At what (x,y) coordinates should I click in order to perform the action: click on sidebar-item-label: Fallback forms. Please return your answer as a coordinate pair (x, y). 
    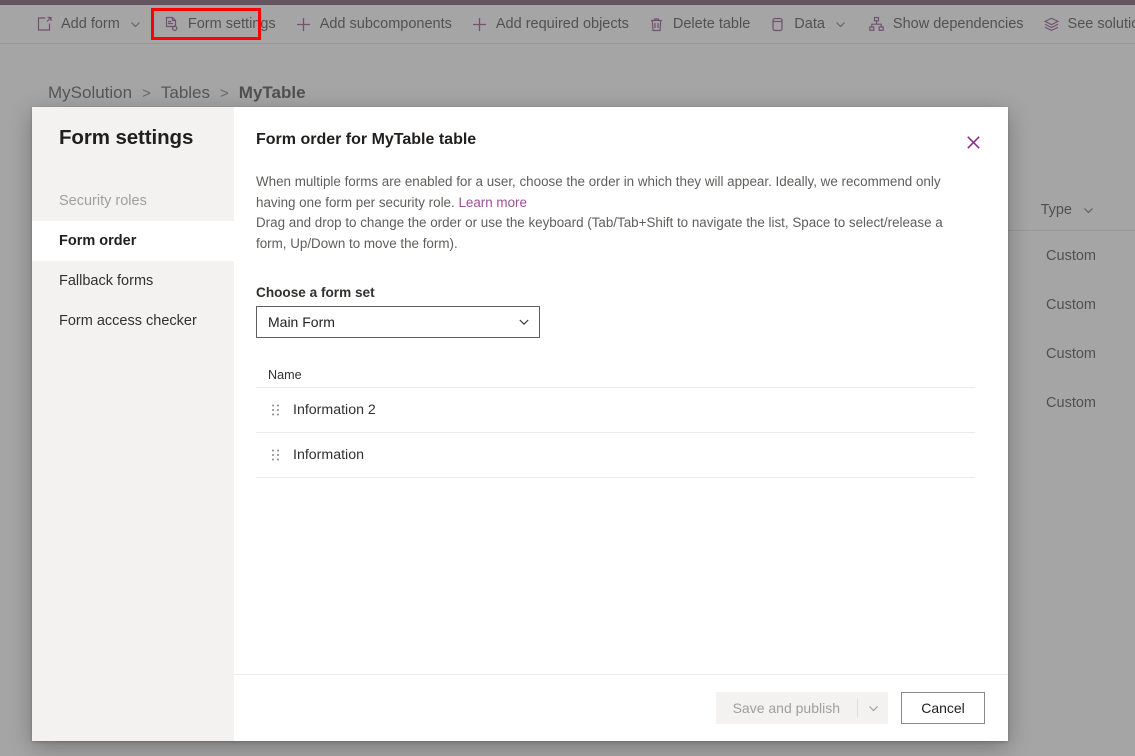
    Looking at the image, I should click on (106, 281).